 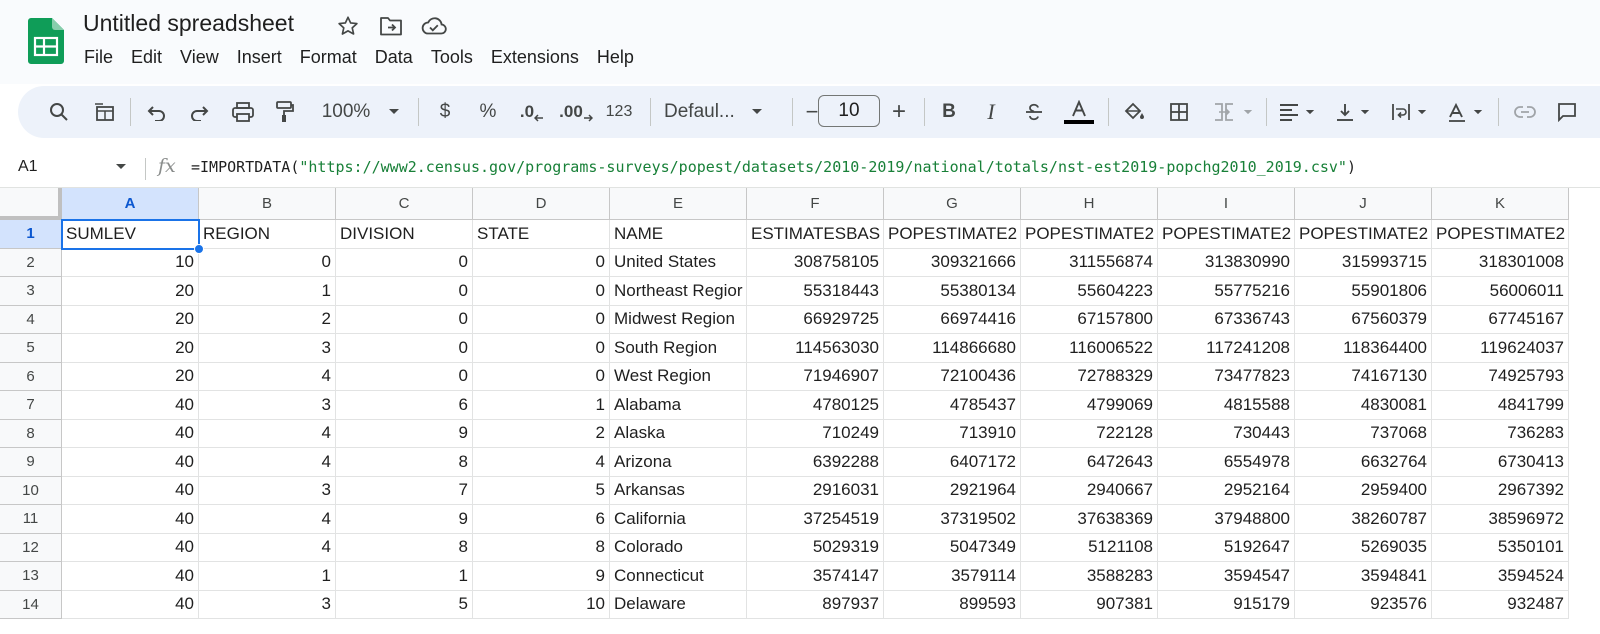 What do you see at coordinates (541, 547) in the screenshot?
I see `cell-d12: 8` at bounding box center [541, 547].